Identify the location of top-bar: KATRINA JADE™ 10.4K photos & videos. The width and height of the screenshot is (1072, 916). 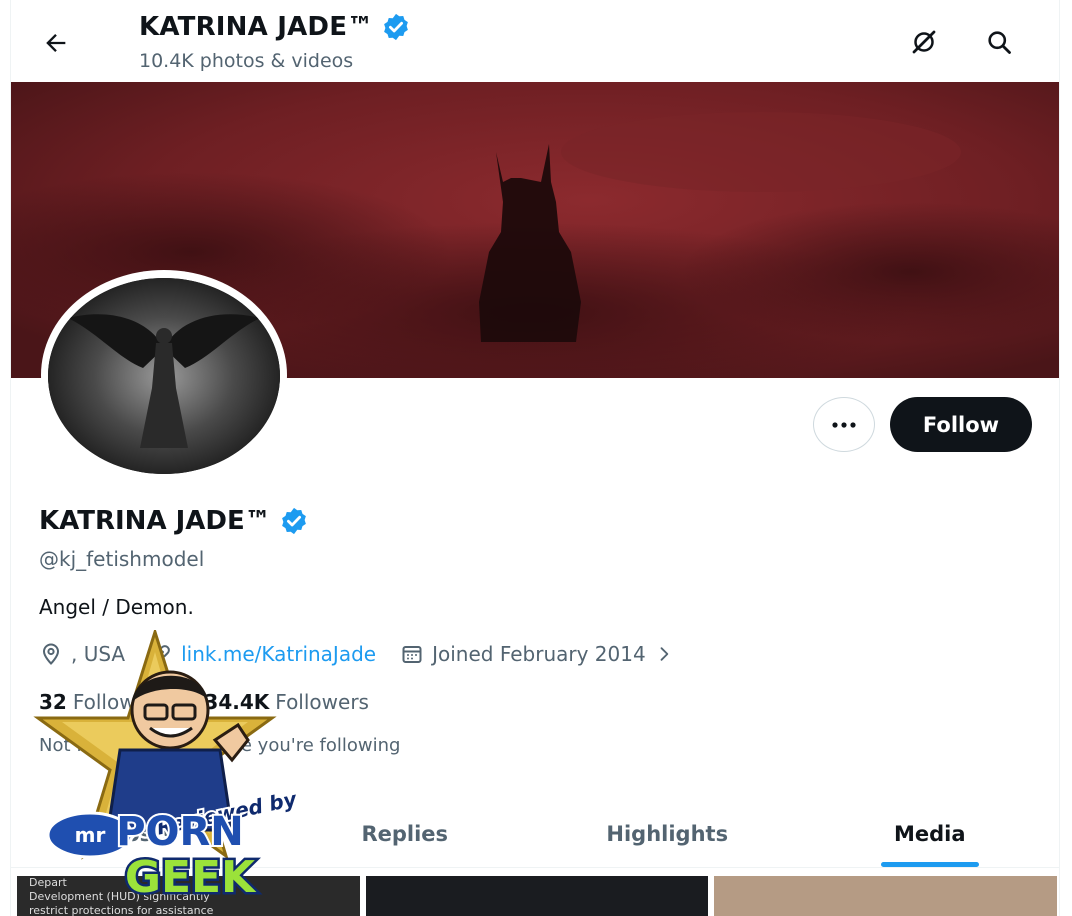
(535, 41).